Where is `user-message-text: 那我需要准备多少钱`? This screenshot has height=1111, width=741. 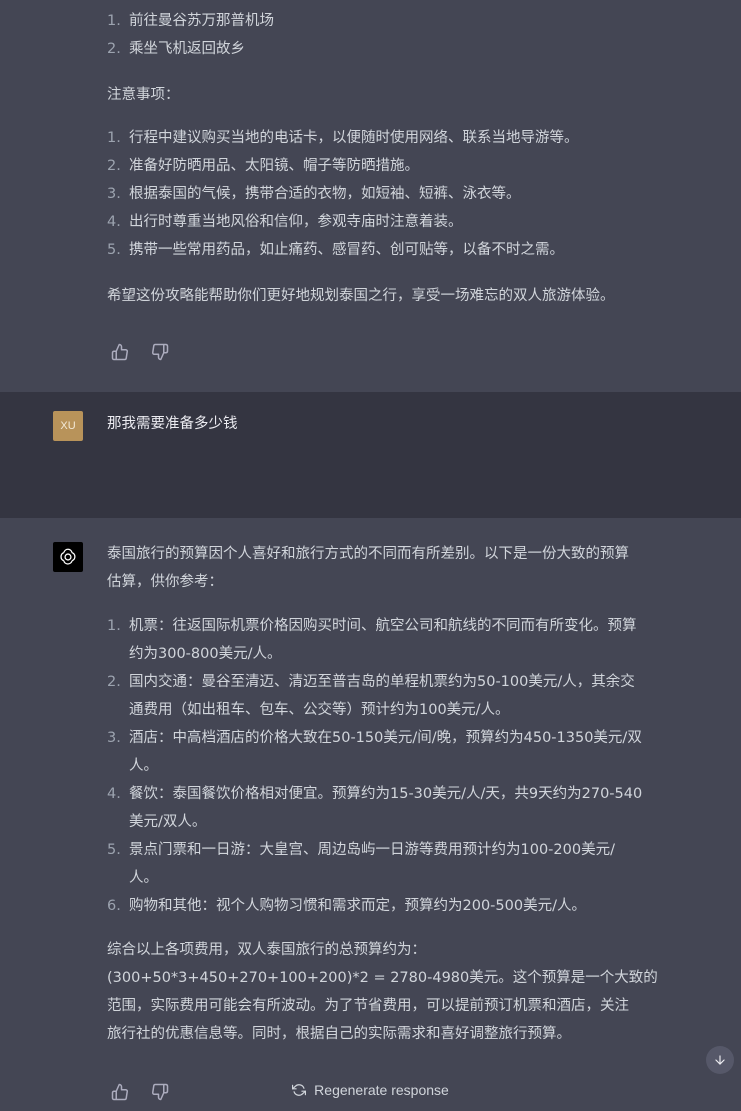
user-message-text: 那我需要准备多少钱 is located at coordinates (172, 424).